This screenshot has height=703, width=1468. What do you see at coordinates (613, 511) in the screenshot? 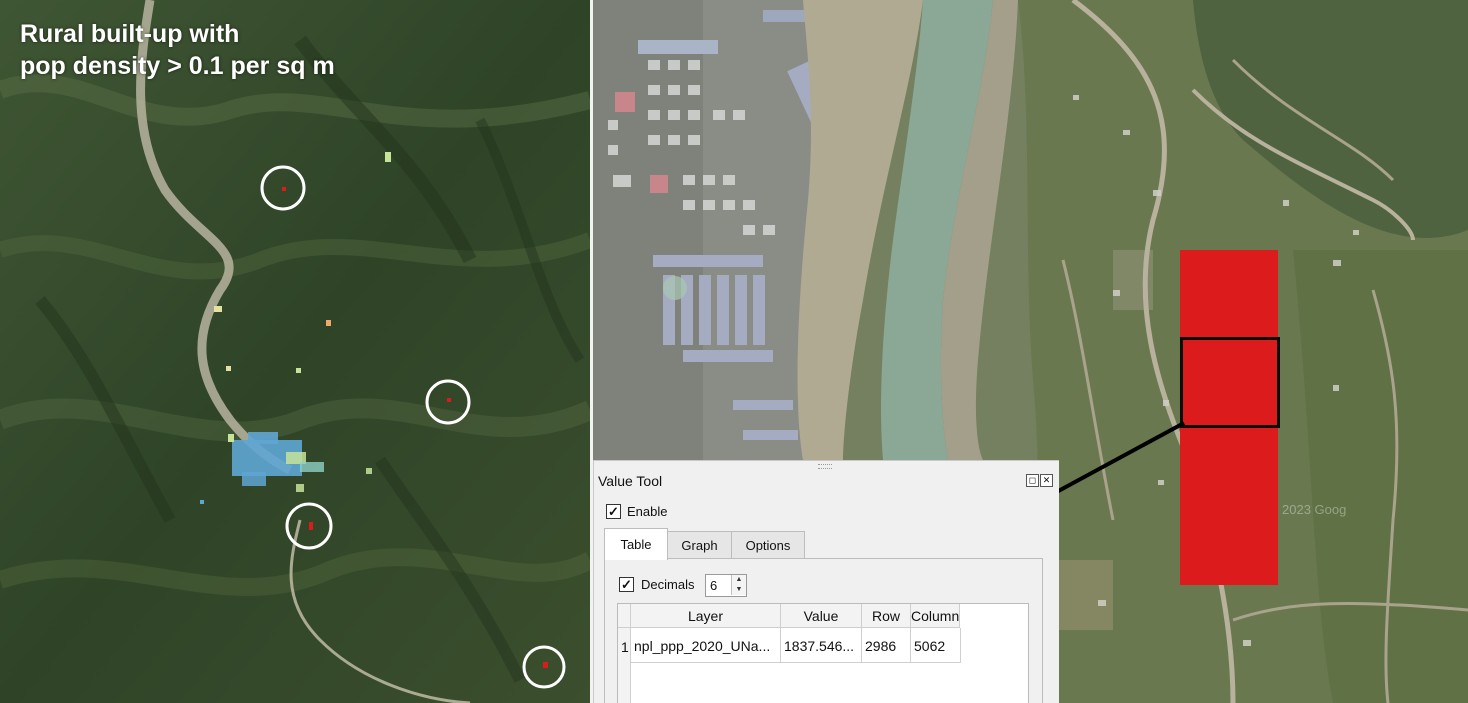
I see `enable-checkbox: ✓` at bounding box center [613, 511].